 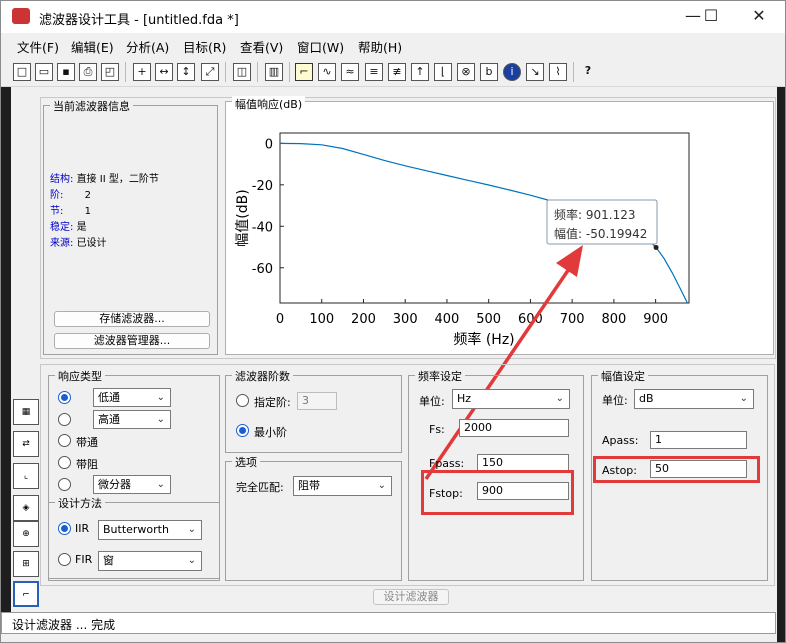 I want to click on menu-help: 帮助(H), so click(x=380, y=46).